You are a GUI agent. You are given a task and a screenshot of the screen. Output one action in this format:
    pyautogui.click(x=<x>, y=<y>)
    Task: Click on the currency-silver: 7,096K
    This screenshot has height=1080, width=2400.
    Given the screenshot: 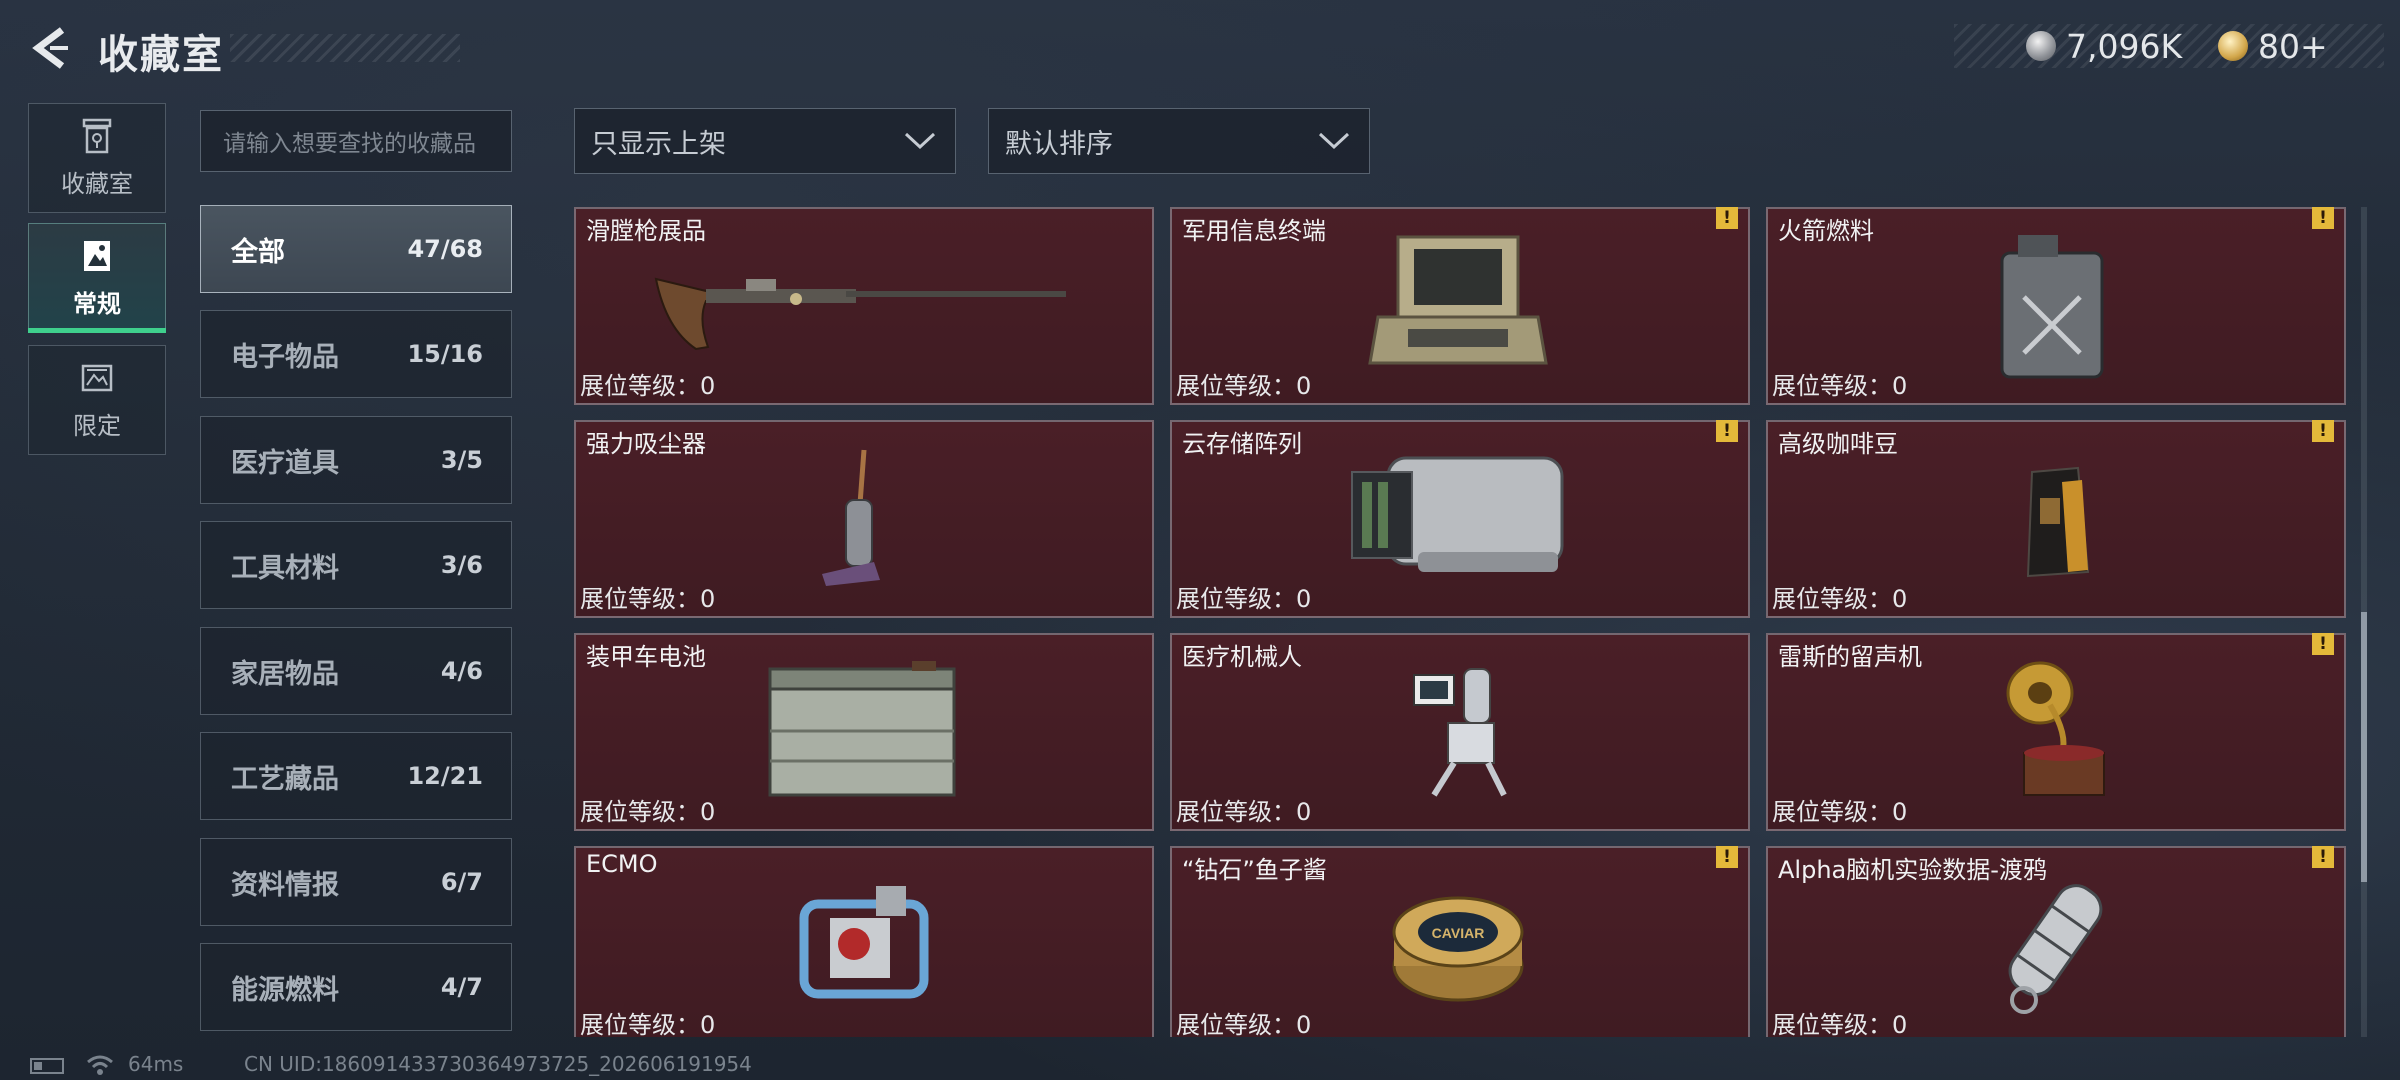 What is the action you would take?
    pyautogui.click(x=2104, y=46)
    